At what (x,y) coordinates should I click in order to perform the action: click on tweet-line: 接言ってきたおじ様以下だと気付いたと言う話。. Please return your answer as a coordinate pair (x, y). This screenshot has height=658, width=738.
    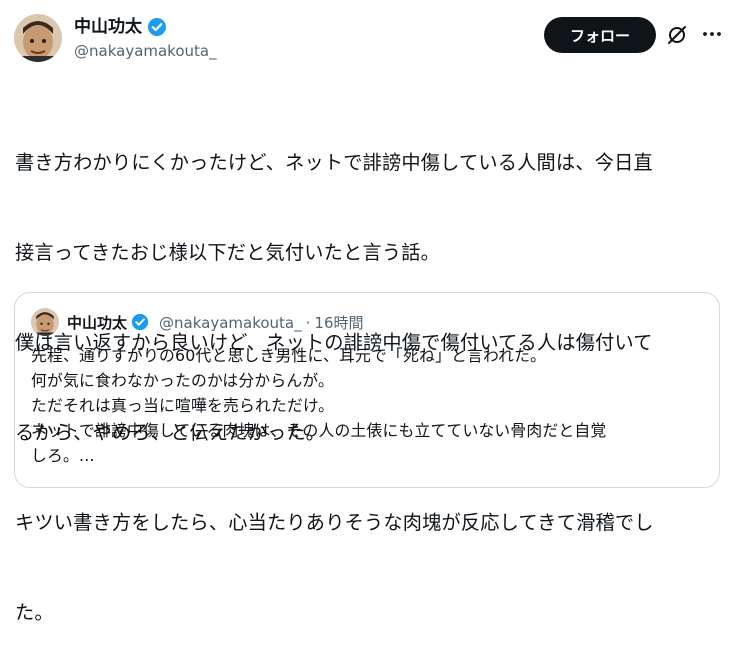
    Looking at the image, I should click on (227, 252).